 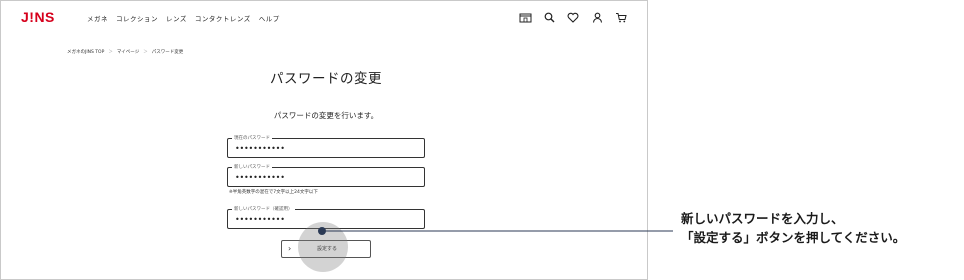 What do you see at coordinates (263, 209) in the screenshot?
I see `confirm-password-label: 新しいパスワード（確認用）` at bounding box center [263, 209].